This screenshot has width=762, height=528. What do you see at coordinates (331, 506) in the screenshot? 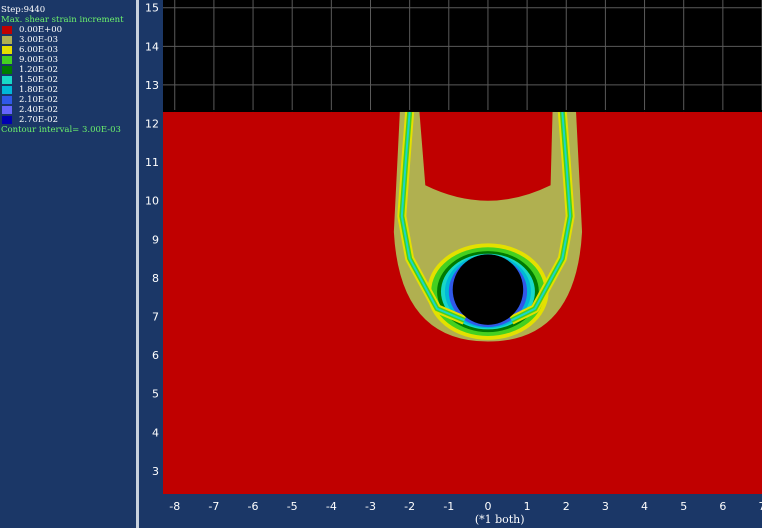
I see `x-tick-label: -4` at bounding box center [331, 506].